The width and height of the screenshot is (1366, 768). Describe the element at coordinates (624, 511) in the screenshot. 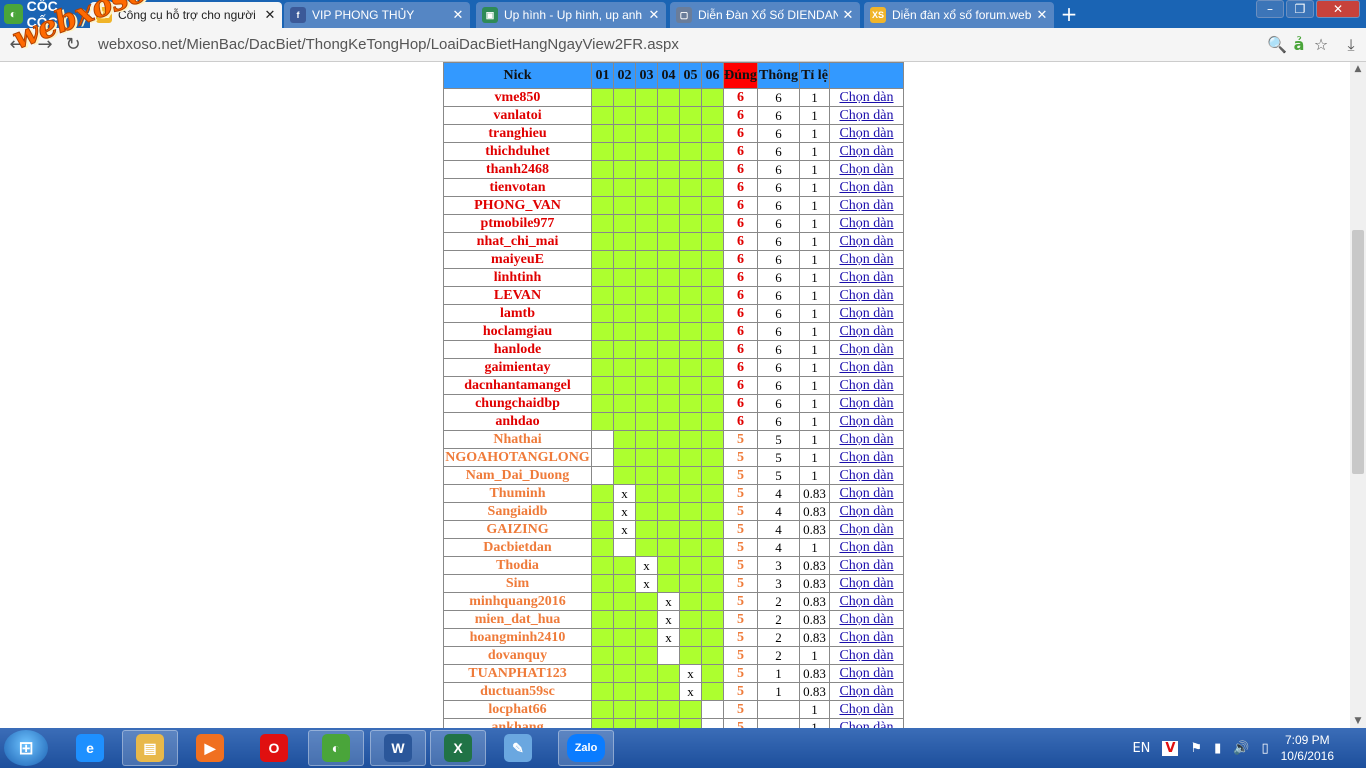

I see `row-cell-2: x` at that location.